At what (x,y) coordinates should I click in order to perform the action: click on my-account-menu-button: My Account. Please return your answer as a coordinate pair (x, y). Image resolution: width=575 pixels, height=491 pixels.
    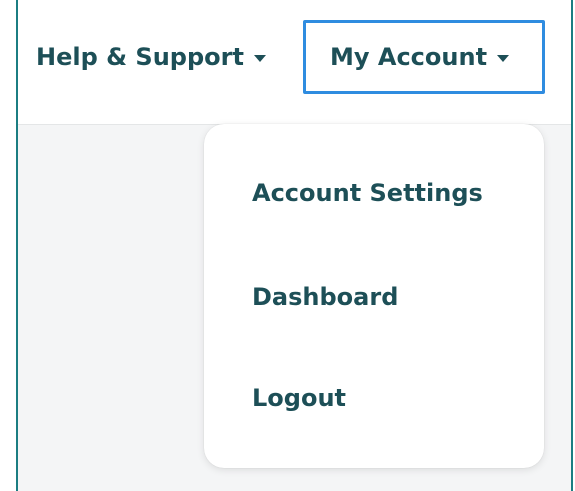
    Looking at the image, I should click on (424, 57).